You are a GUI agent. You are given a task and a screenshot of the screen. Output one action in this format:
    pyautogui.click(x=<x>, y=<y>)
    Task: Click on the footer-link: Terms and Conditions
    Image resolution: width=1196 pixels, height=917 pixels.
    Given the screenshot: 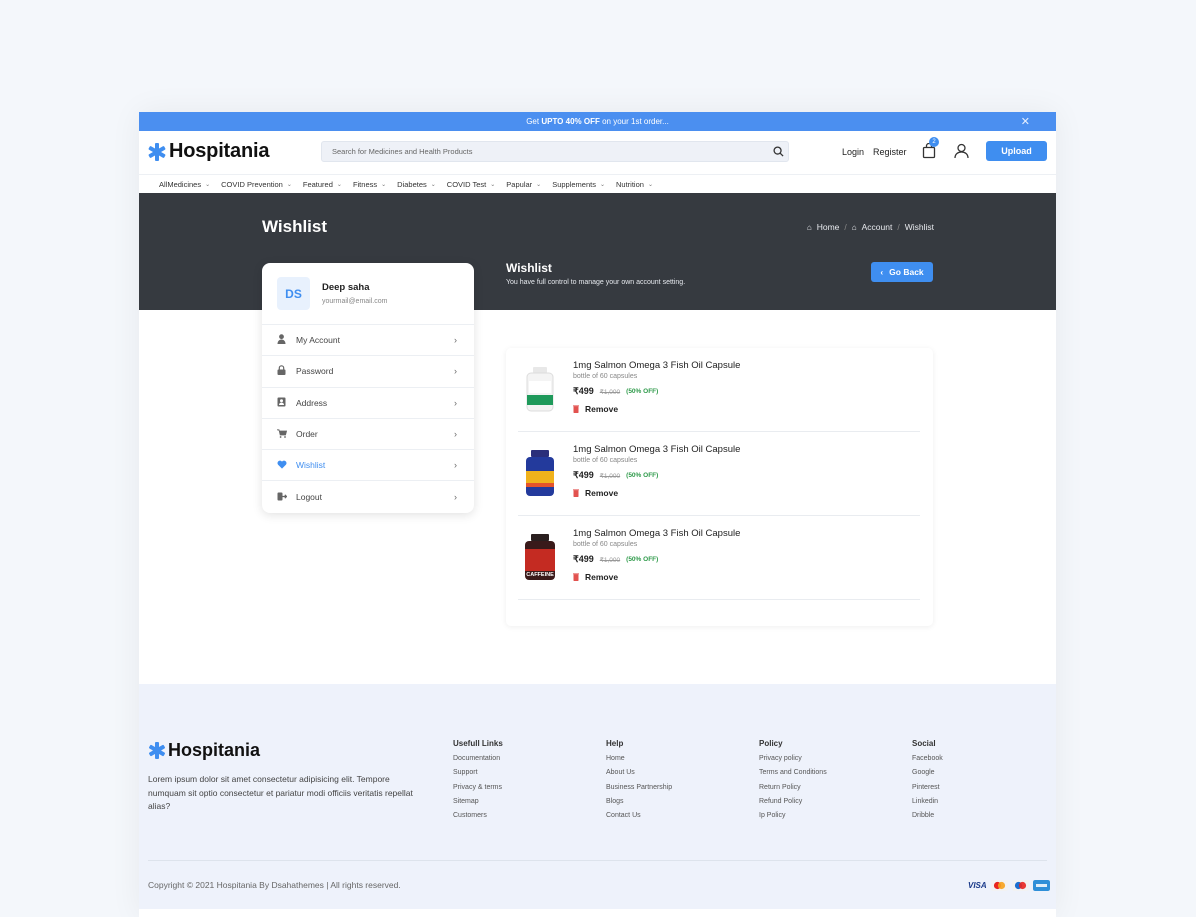 What is the action you would take?
    pyautogui.click(x=793, y=776)
    